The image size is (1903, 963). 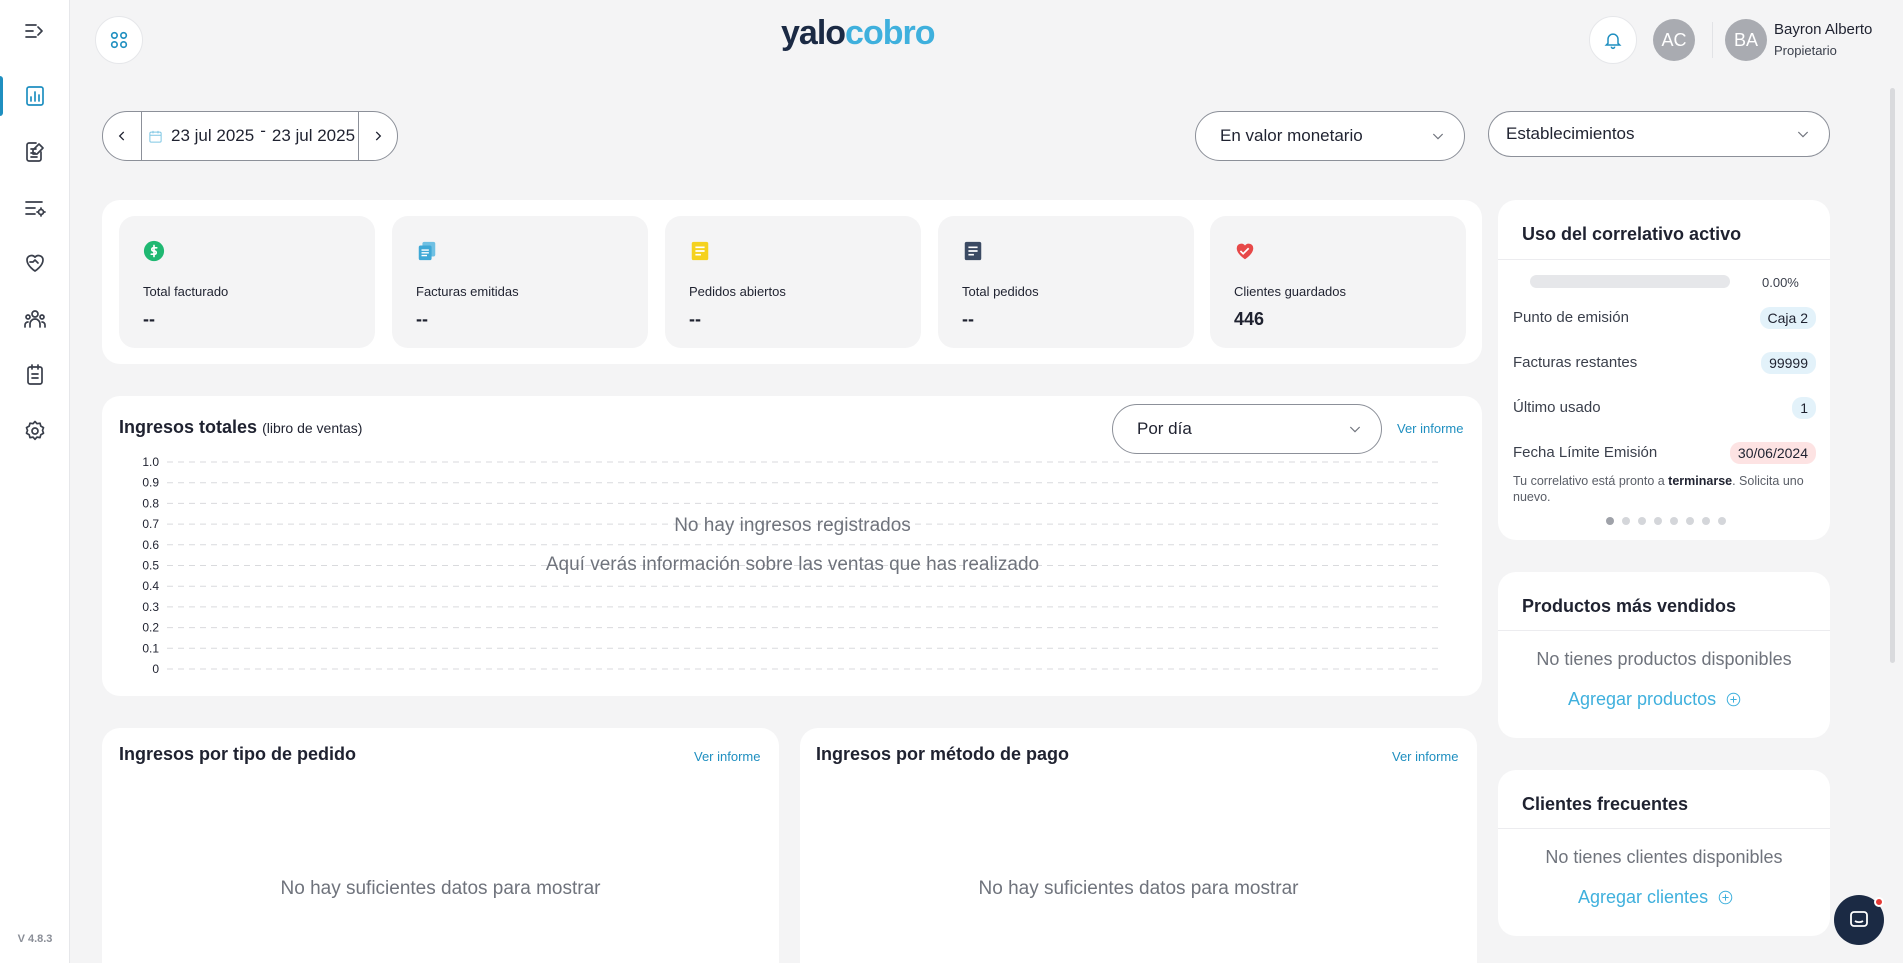 What do you see at coordinates (238, 754) in the screenshot?
I see `order-type-title: Ingresos por tipo de pedido` at bounding box center [238, 754].